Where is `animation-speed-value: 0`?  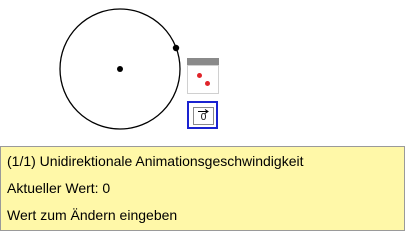 animation-speed-value: 0 is located at coordinates (203, 117).